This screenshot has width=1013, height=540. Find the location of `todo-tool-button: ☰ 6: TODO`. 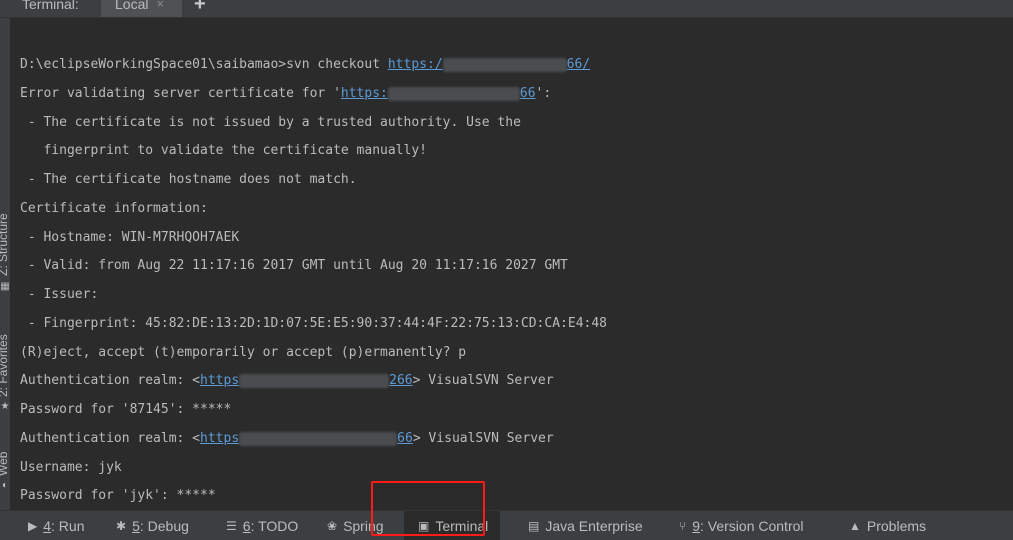

todo-tool-button: ☰ 6: TODO is located at coordinates (262, 526).